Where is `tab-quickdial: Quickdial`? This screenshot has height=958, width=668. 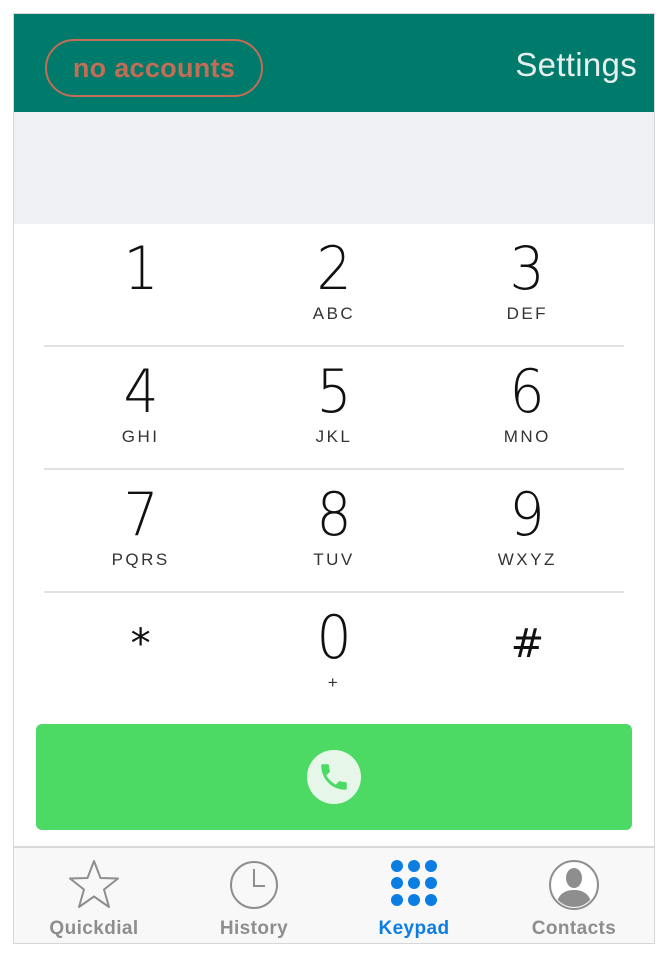 tab-quickdial: Quickdial is located at coordinates (94, 895).